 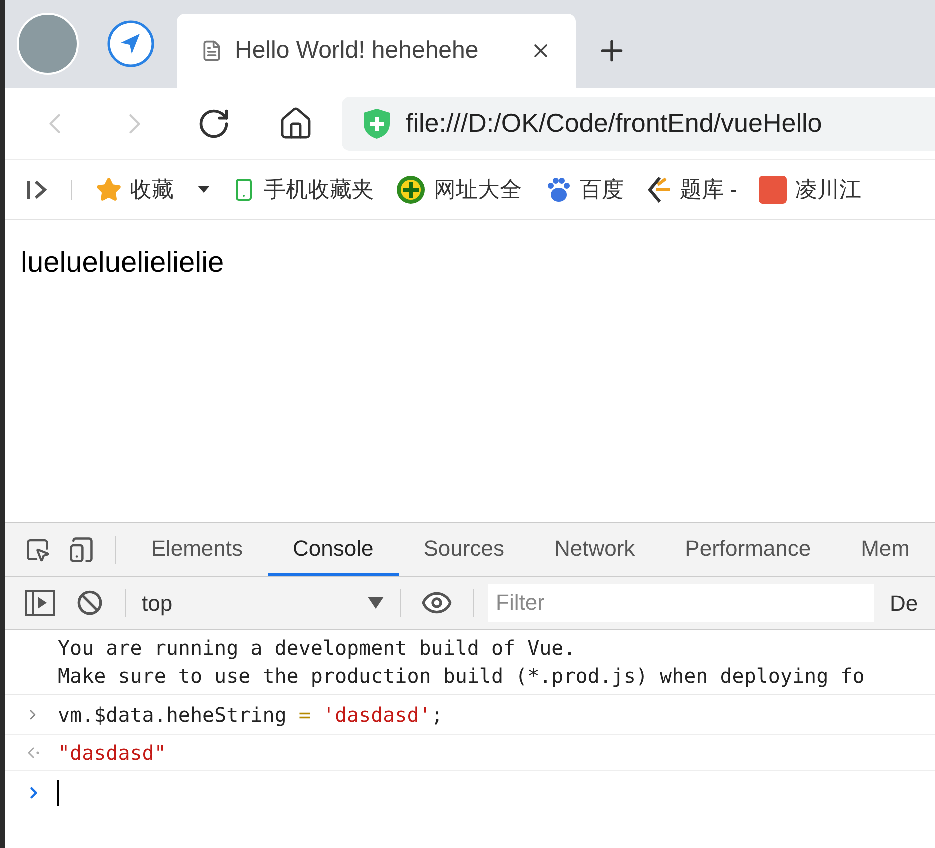 What do you see at coordinates (197, 549) in the screenshot?
I see `devtools-tab: Elements` at bounding box center [197, 549].